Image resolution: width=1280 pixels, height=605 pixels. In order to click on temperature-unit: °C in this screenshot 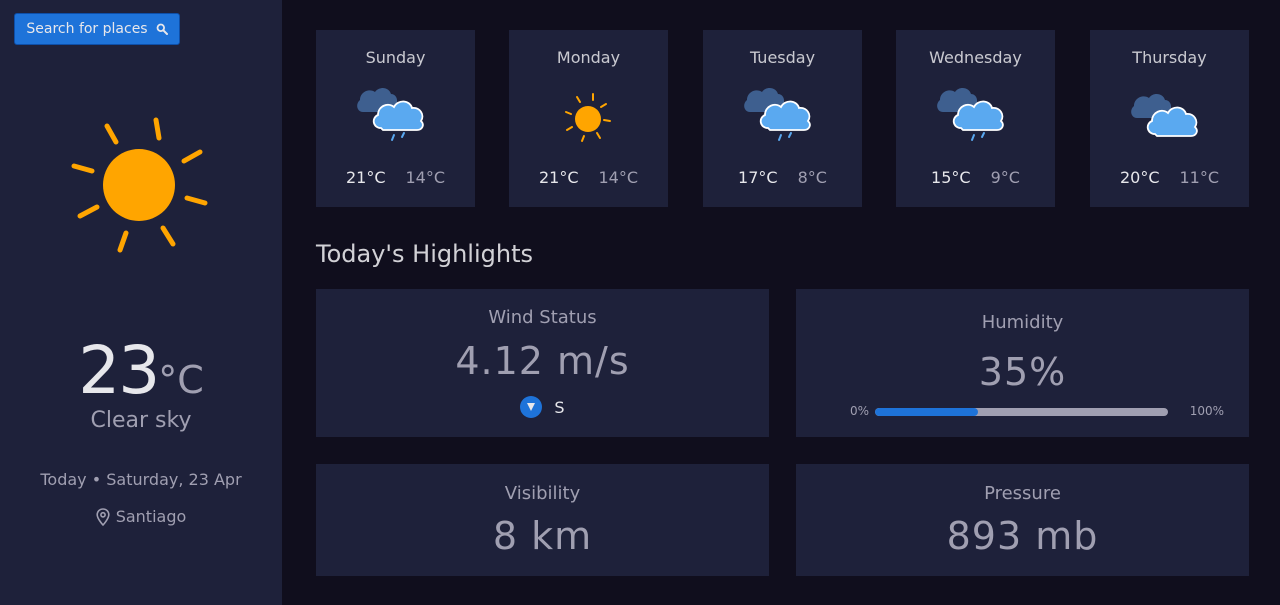, I will do `click(181, 380)`.